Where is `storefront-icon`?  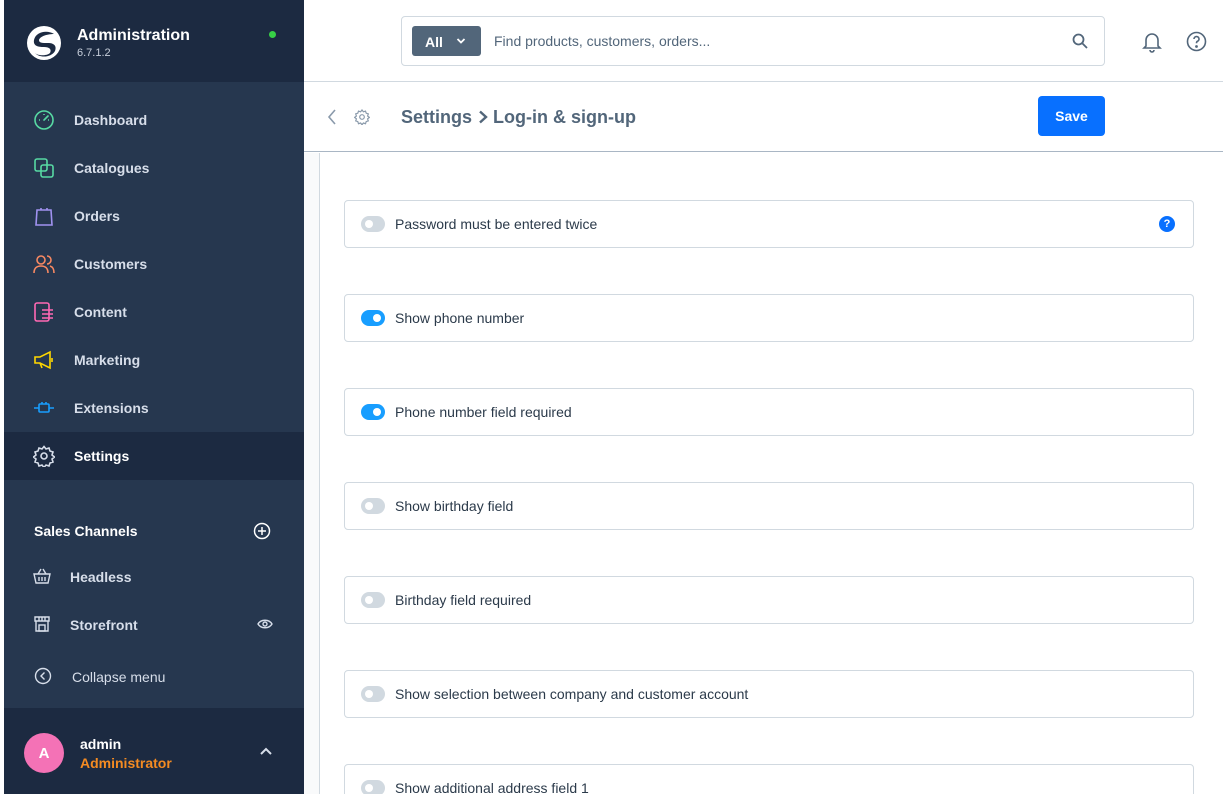 storefront-icon is located at coordinates (42, 624).